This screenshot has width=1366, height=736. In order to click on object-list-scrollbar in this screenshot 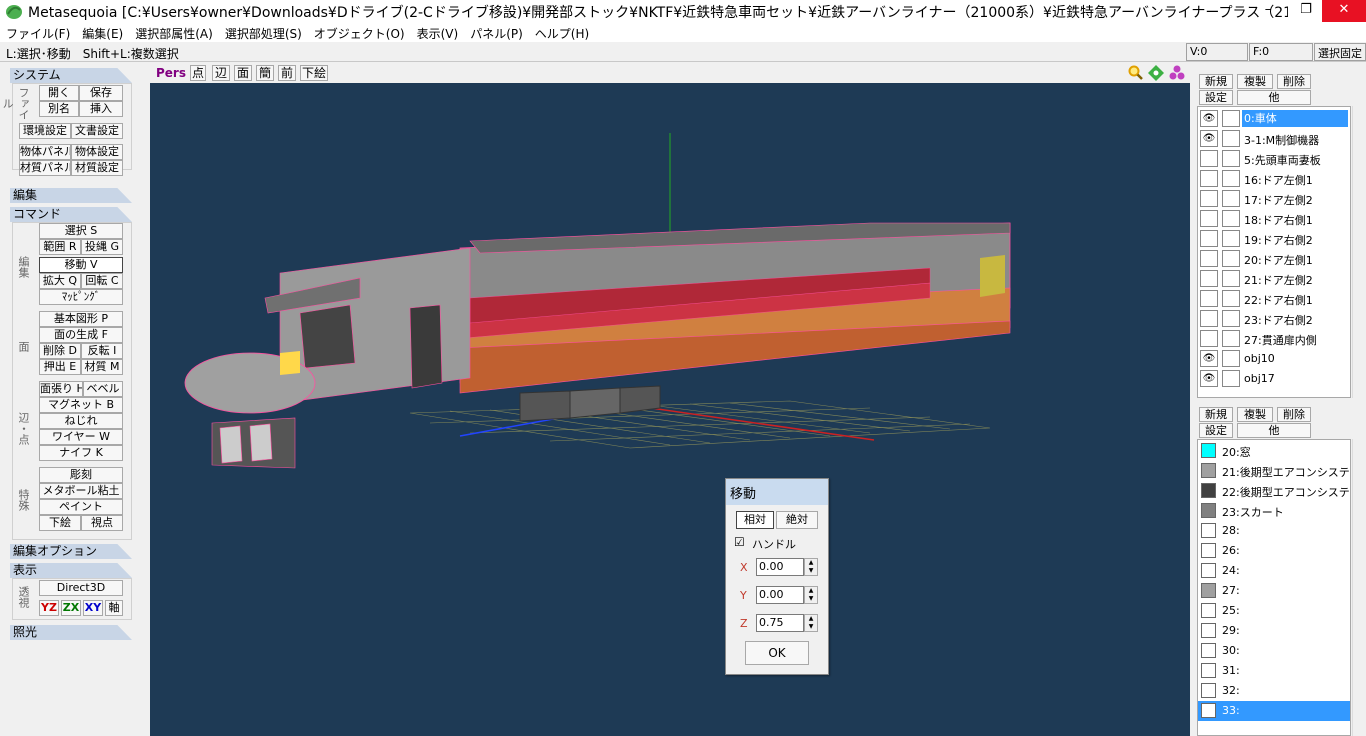, I will do `click(1359, 252)`.